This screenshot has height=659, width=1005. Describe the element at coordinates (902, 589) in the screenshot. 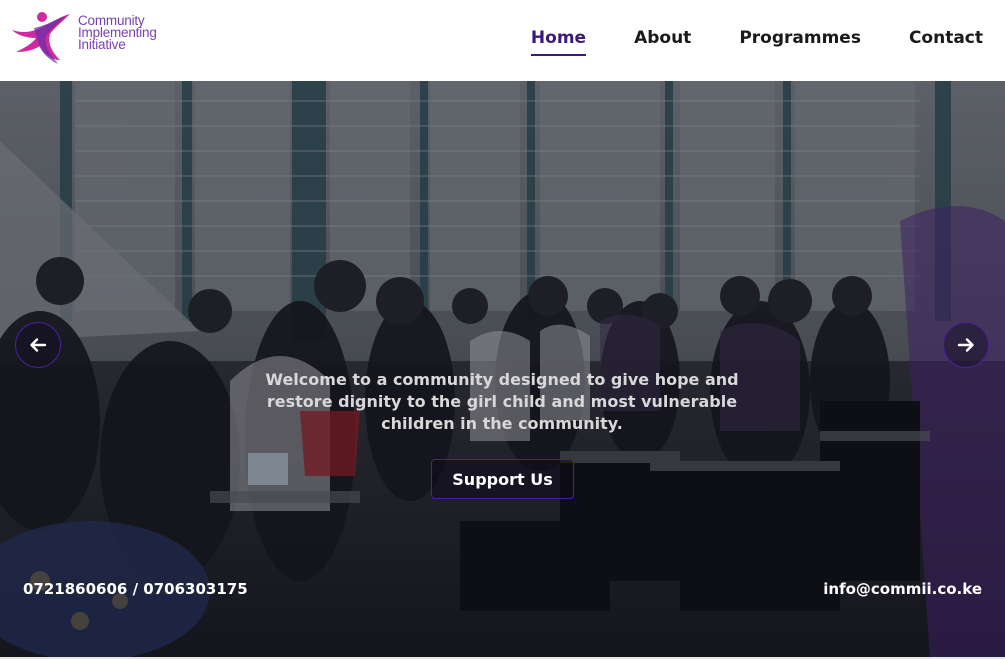

I see `contact-email: info@commii.co.ke` at that location.